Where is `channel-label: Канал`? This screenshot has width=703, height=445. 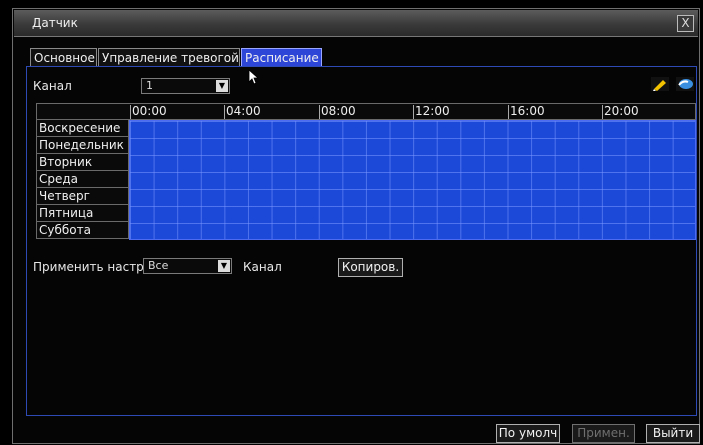 channel-label: Канал is located at coordinates (52, 86).